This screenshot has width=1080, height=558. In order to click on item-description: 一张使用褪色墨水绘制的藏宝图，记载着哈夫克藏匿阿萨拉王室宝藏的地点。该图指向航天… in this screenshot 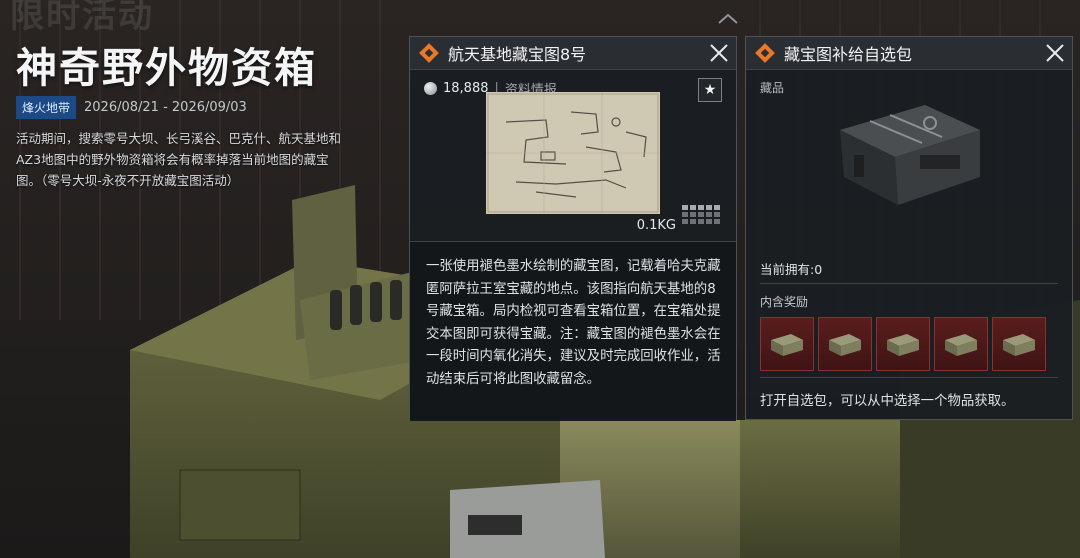, I will do `click(573, 323)`.